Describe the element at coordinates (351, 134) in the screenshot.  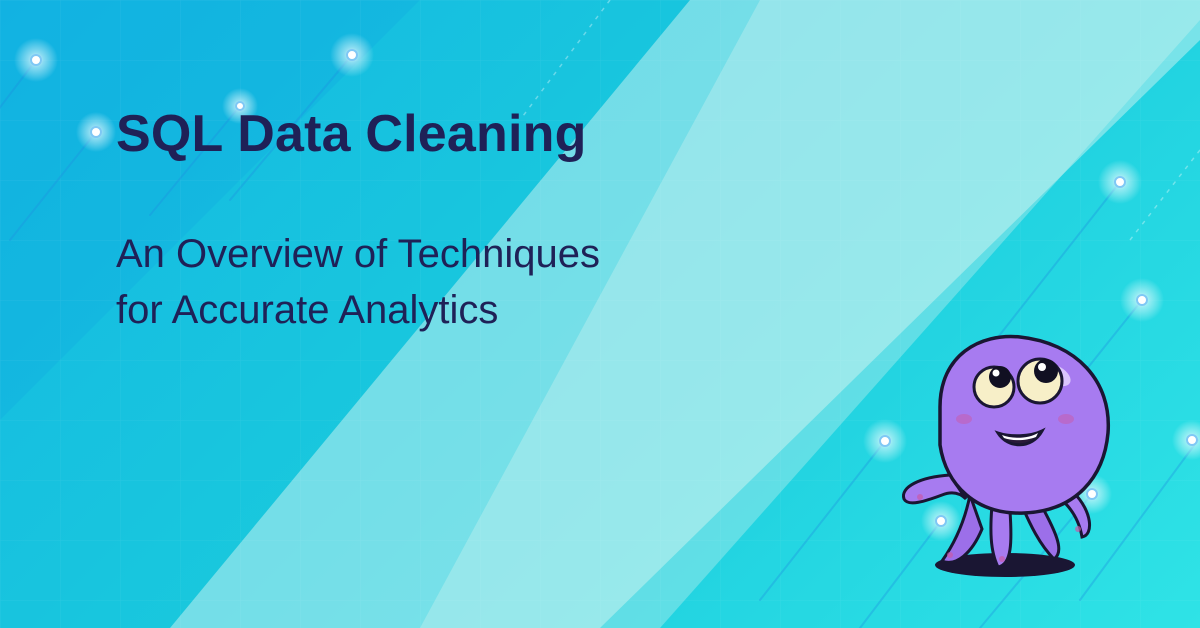
I see `banner-title: SQL Data Cleaning` at that location.